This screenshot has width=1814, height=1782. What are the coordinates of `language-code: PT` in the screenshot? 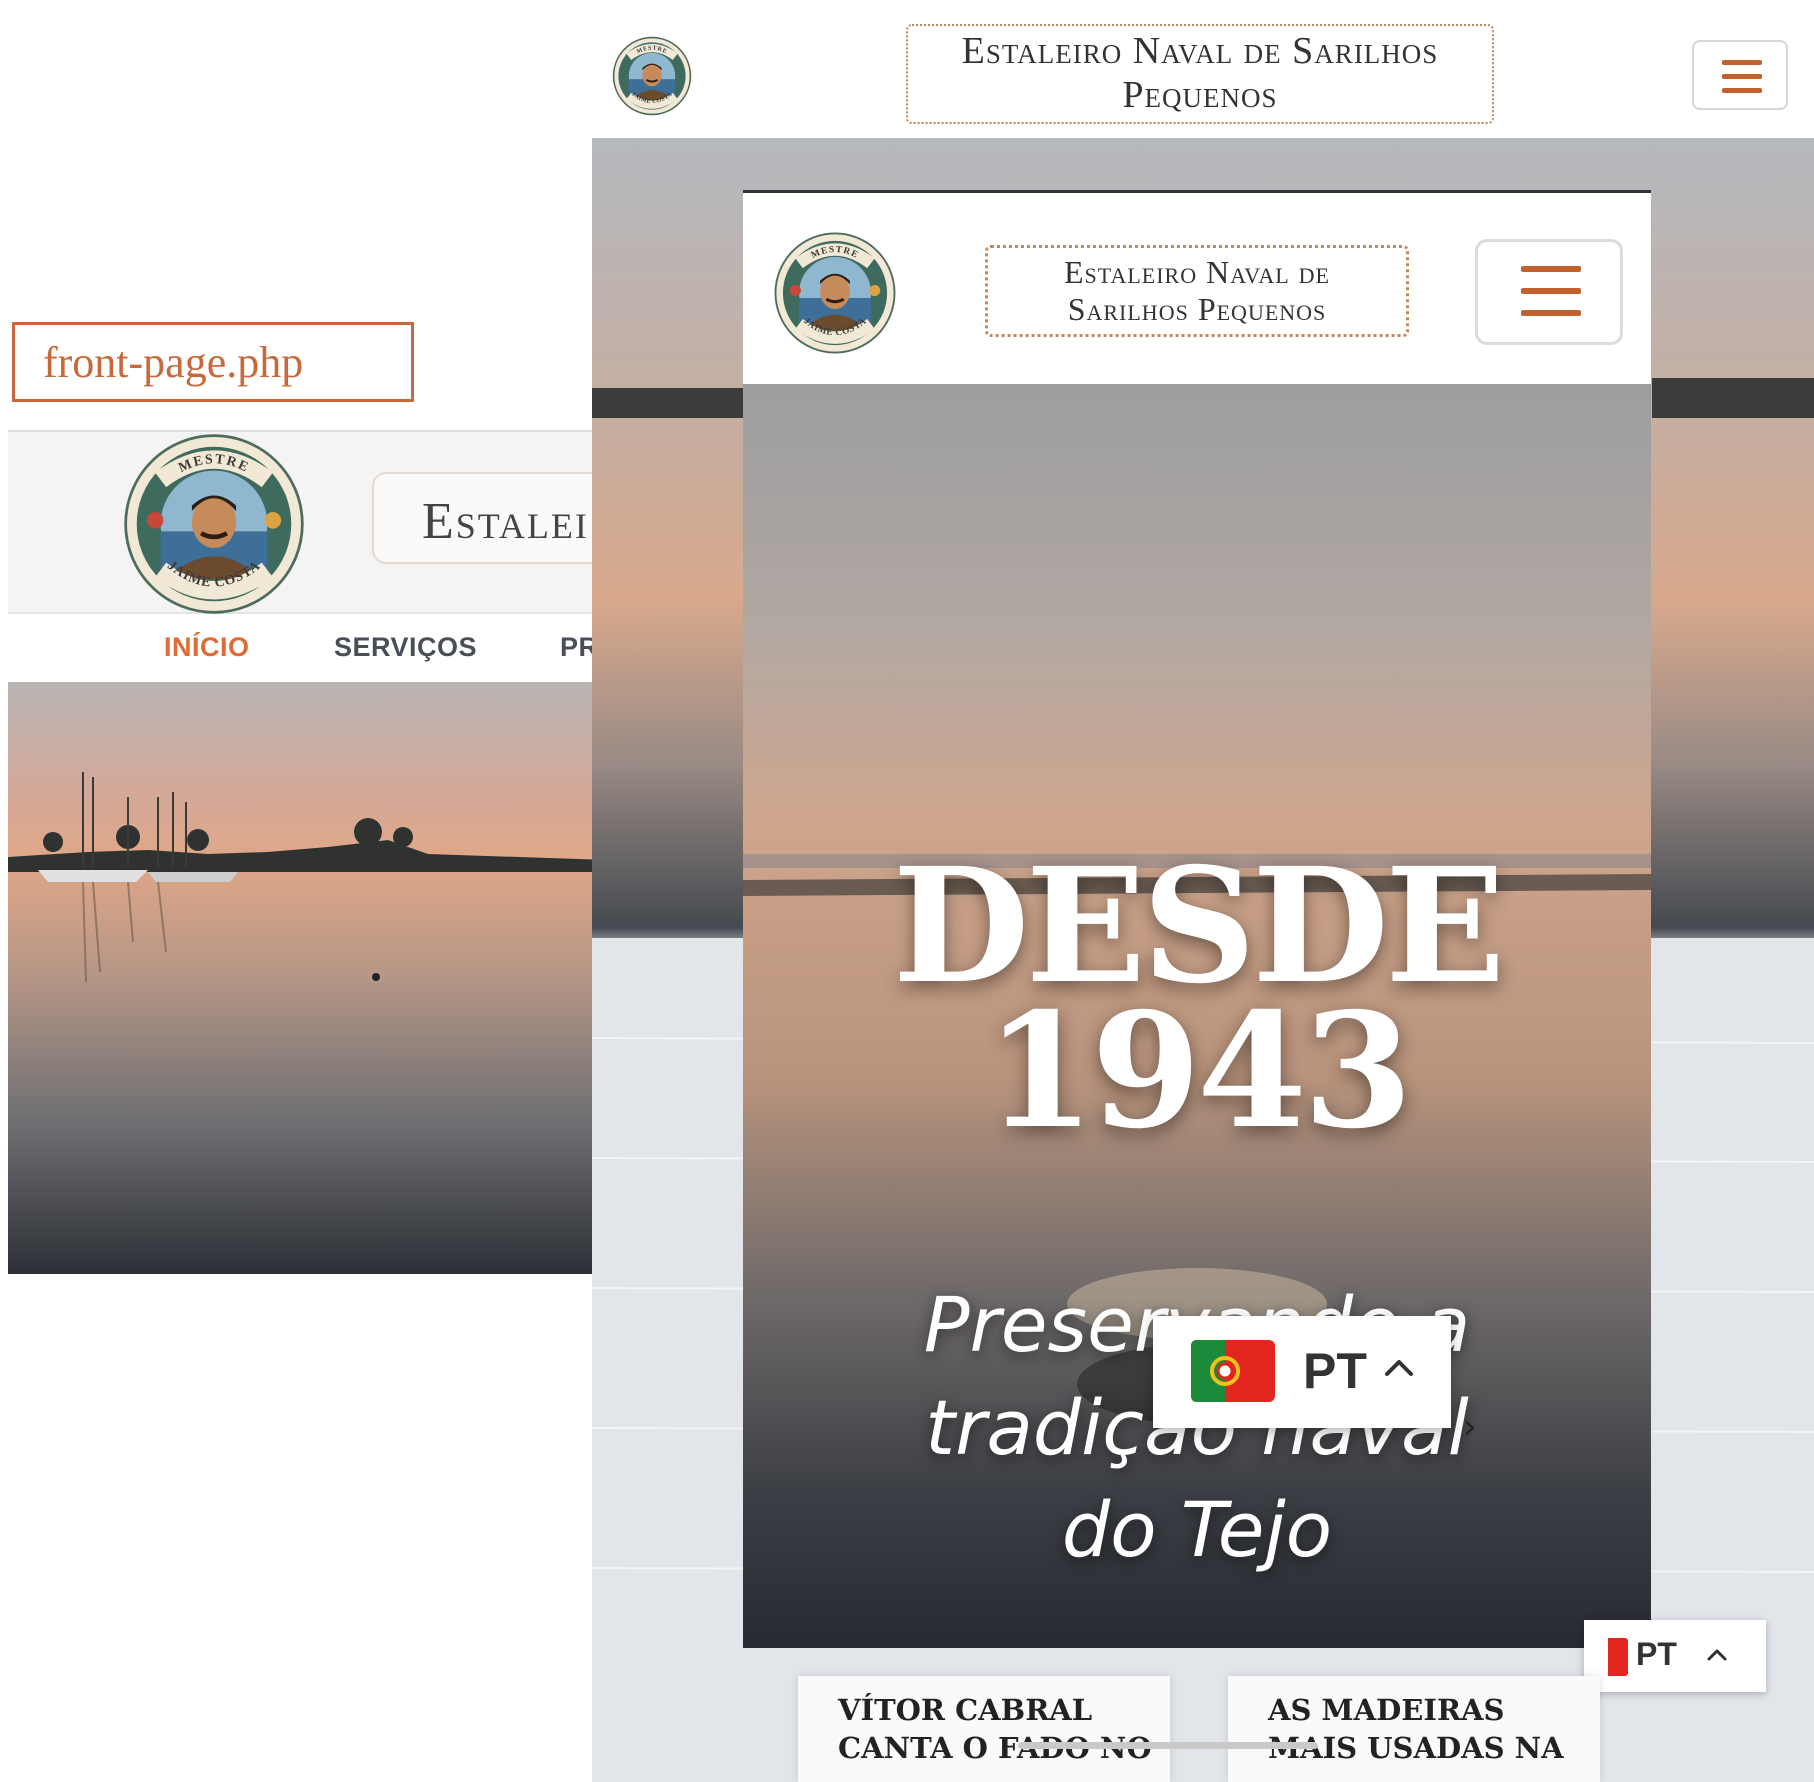 It's located at (1335, 1371).